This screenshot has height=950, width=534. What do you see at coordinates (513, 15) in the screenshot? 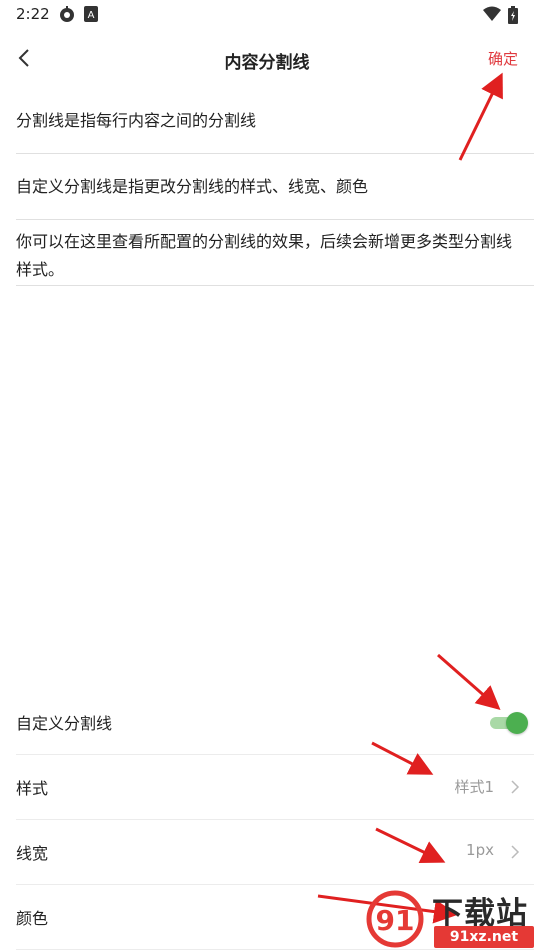
I see `battery-icon` at bounding box center [513, 15].